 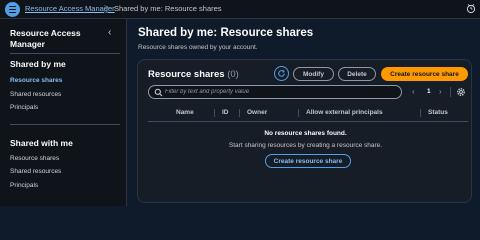 I want to click on refresh-icon, so click(x=281, y=73).